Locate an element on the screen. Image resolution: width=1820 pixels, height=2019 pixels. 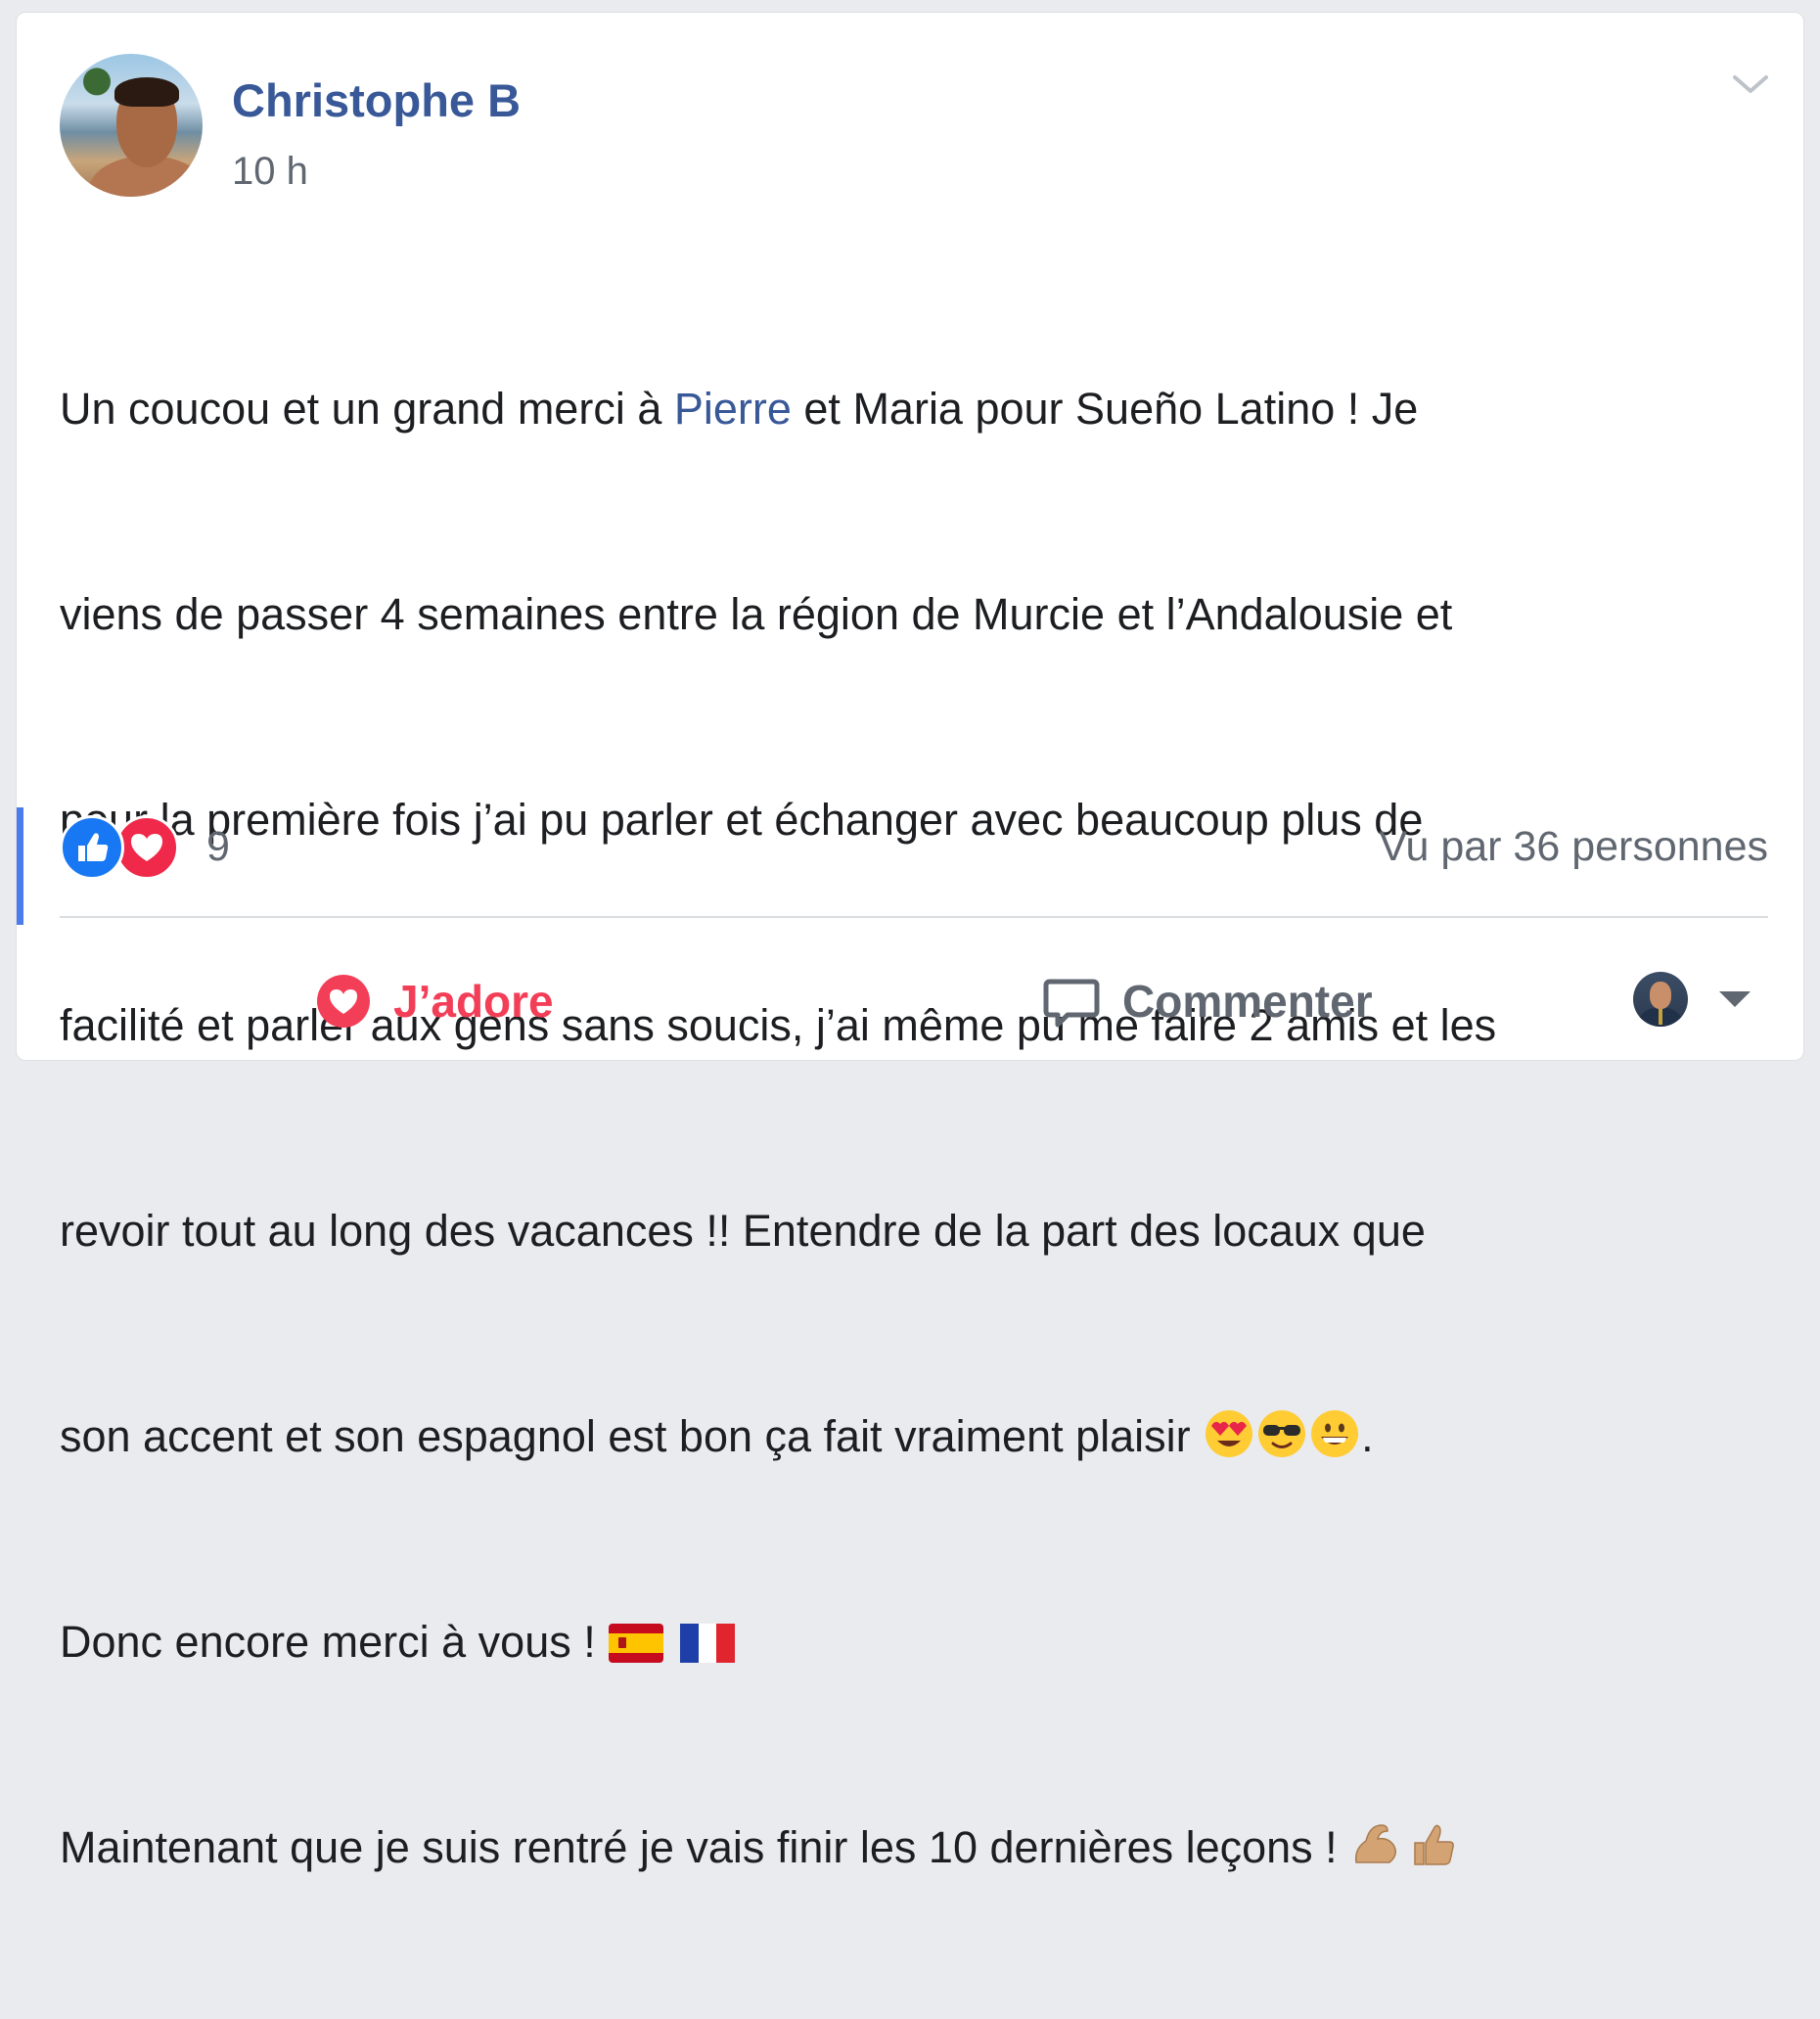
love-button: J’adore is located at coordinates (434, 1001).